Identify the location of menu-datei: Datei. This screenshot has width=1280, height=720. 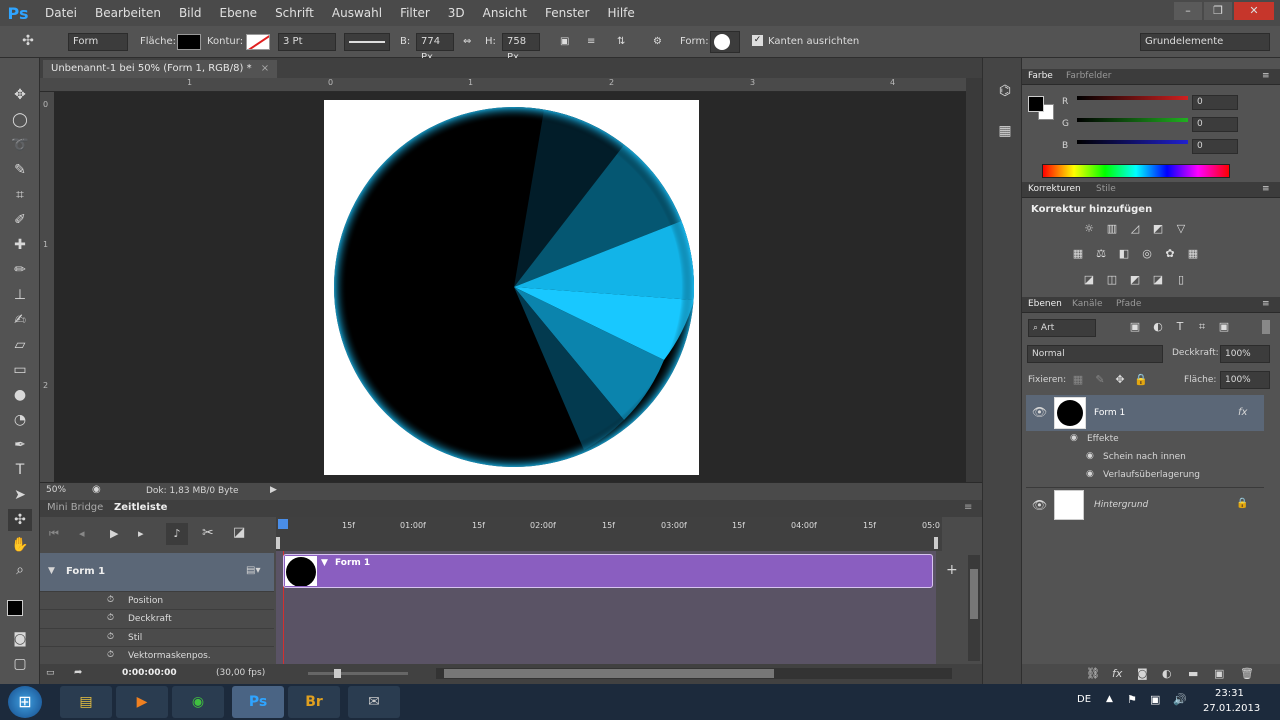
(61, 13).